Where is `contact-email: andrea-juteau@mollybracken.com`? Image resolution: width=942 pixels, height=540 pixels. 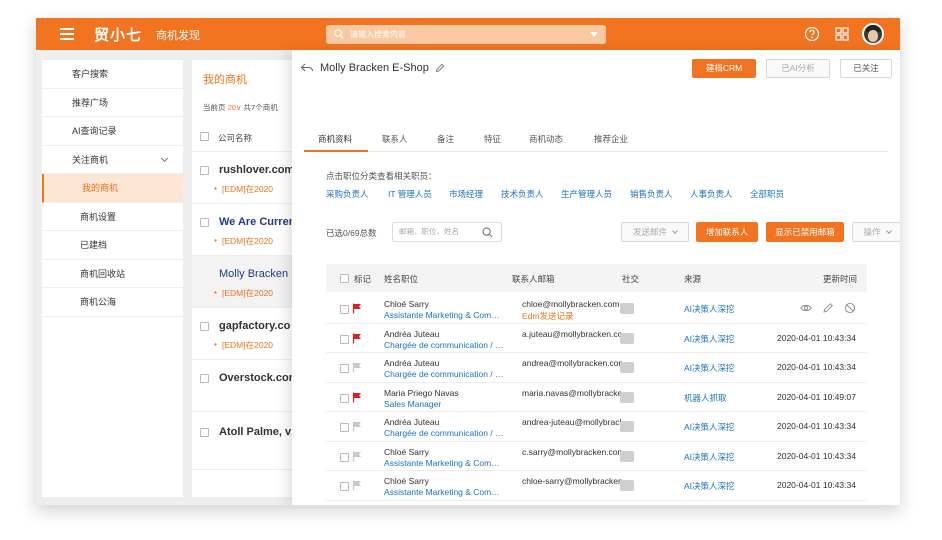
contact-email: andrea-juteau@mollybracken.com is located at coordinates (572, 422).